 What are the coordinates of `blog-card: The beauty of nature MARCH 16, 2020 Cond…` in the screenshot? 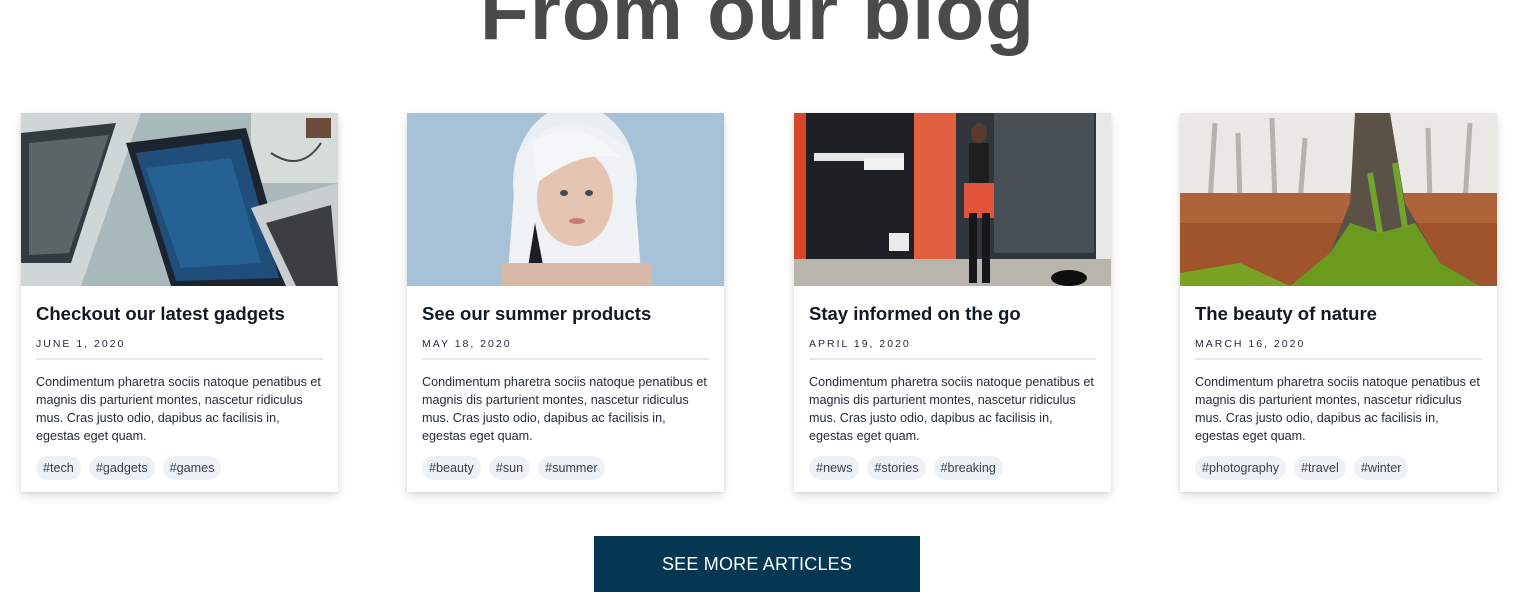 It's located at (1338, 302).